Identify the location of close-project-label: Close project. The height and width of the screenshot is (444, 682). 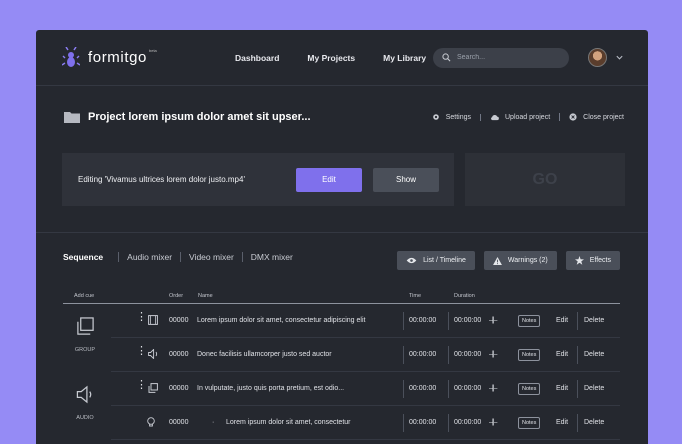
(603, 117).